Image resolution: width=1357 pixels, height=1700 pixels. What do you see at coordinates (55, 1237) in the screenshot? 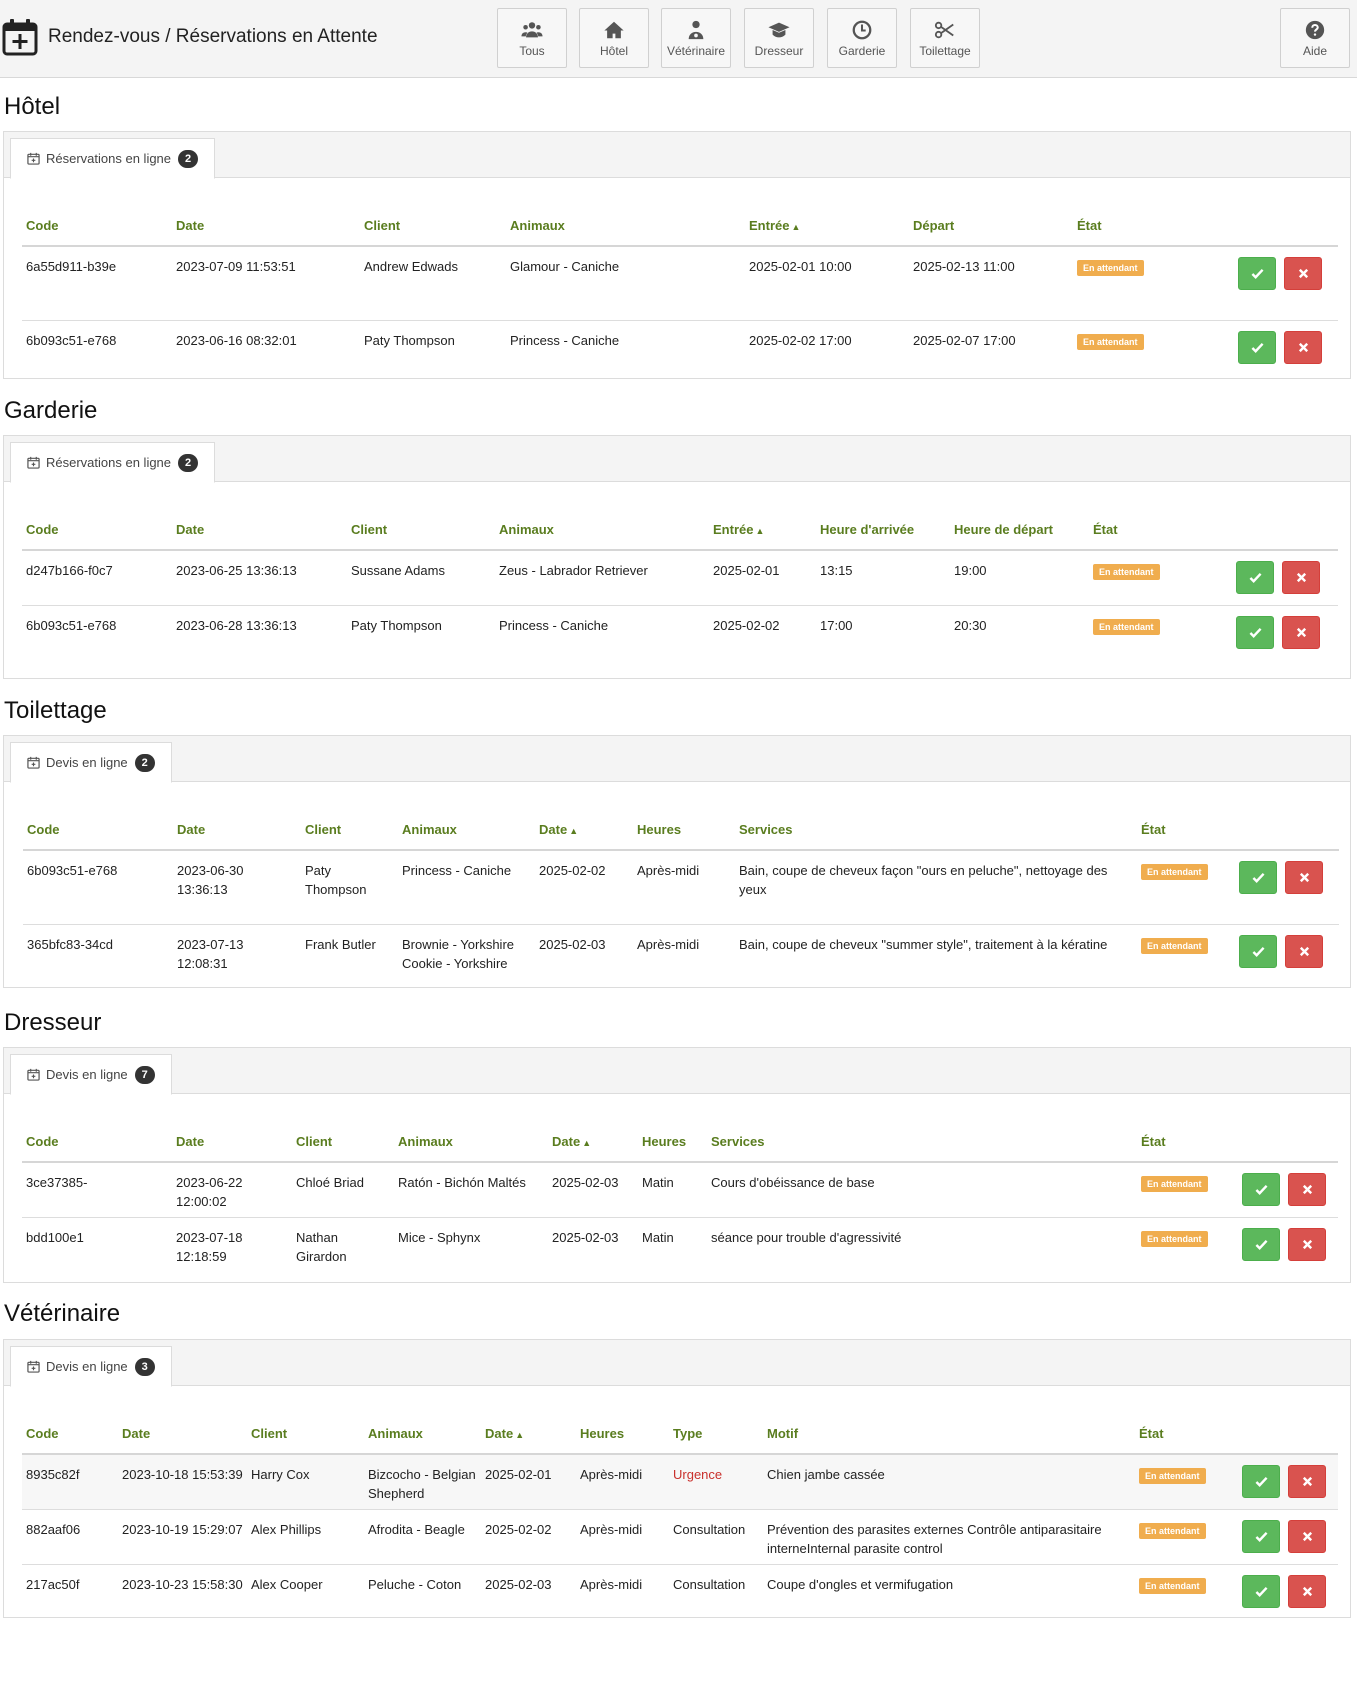
I see `cell-code: bdd100e1` at bounding box center [55, 1237].